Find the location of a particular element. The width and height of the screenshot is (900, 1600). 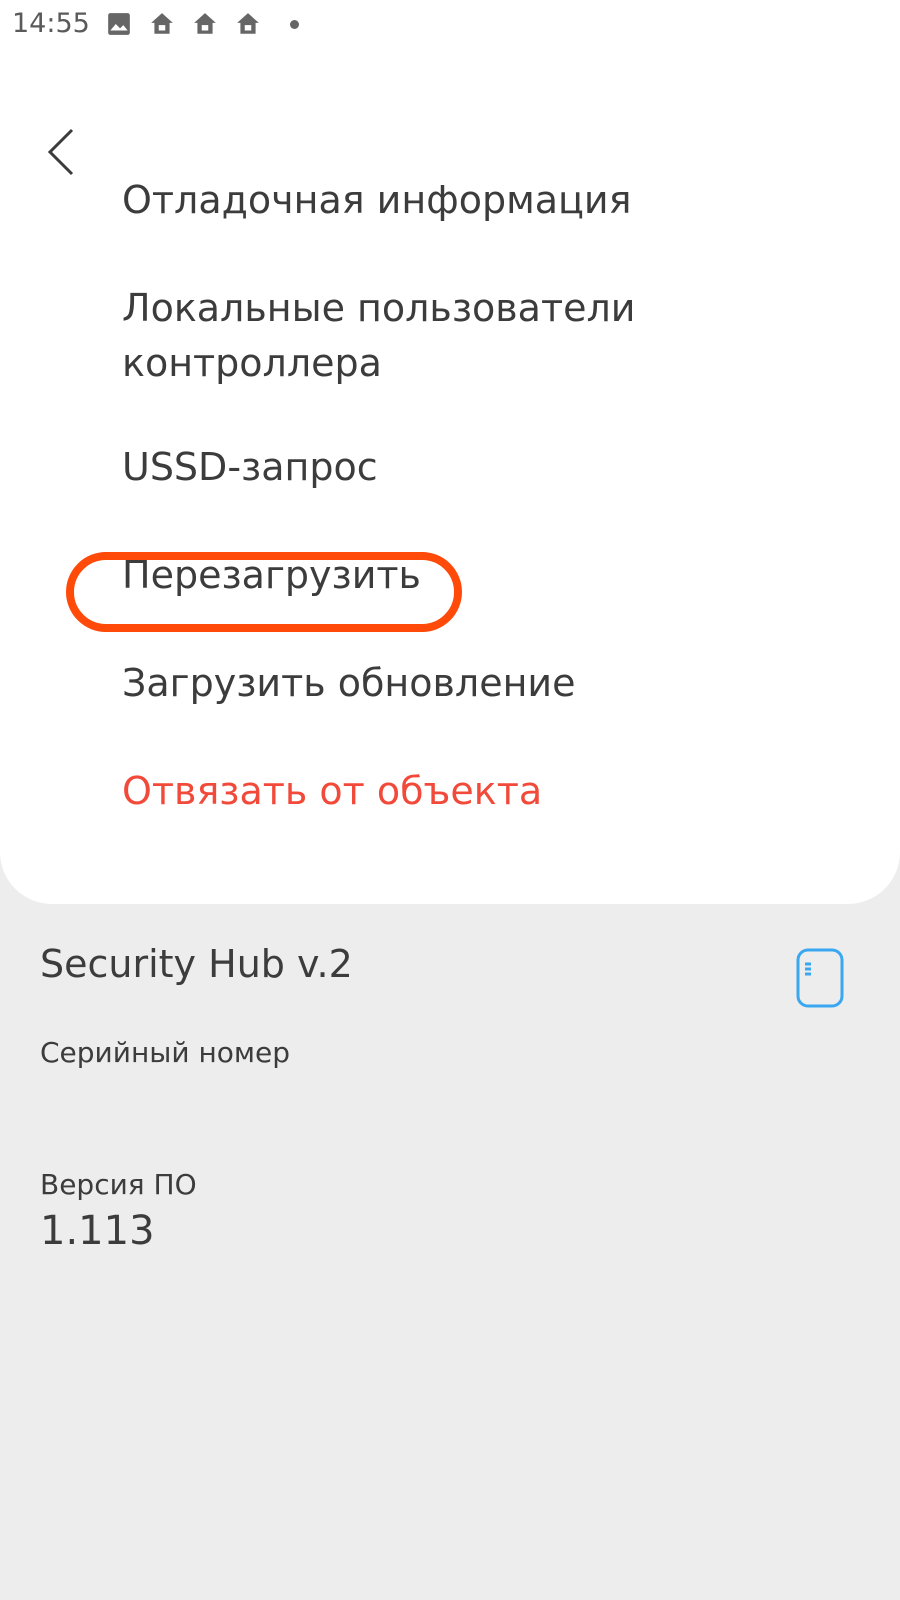

menu-item-debug-info: Отладочная информация is located at coordinates (376, 200).